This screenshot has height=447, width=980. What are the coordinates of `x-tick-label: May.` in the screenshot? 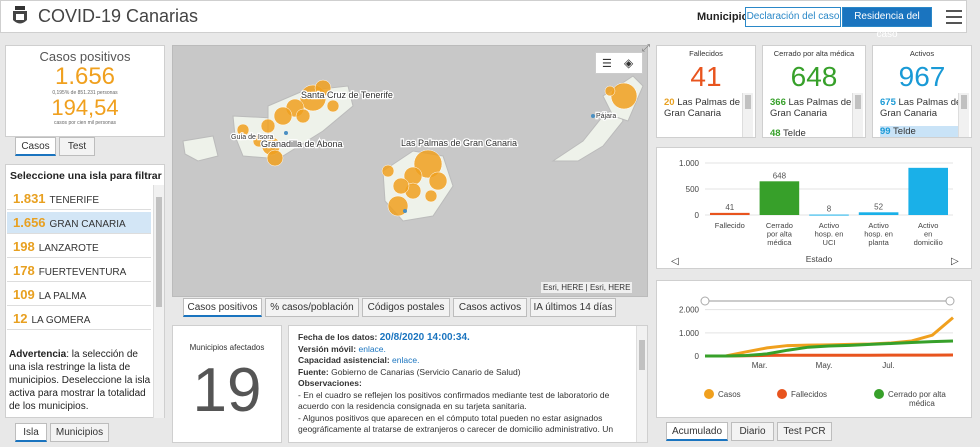 It's located at (824, 365).